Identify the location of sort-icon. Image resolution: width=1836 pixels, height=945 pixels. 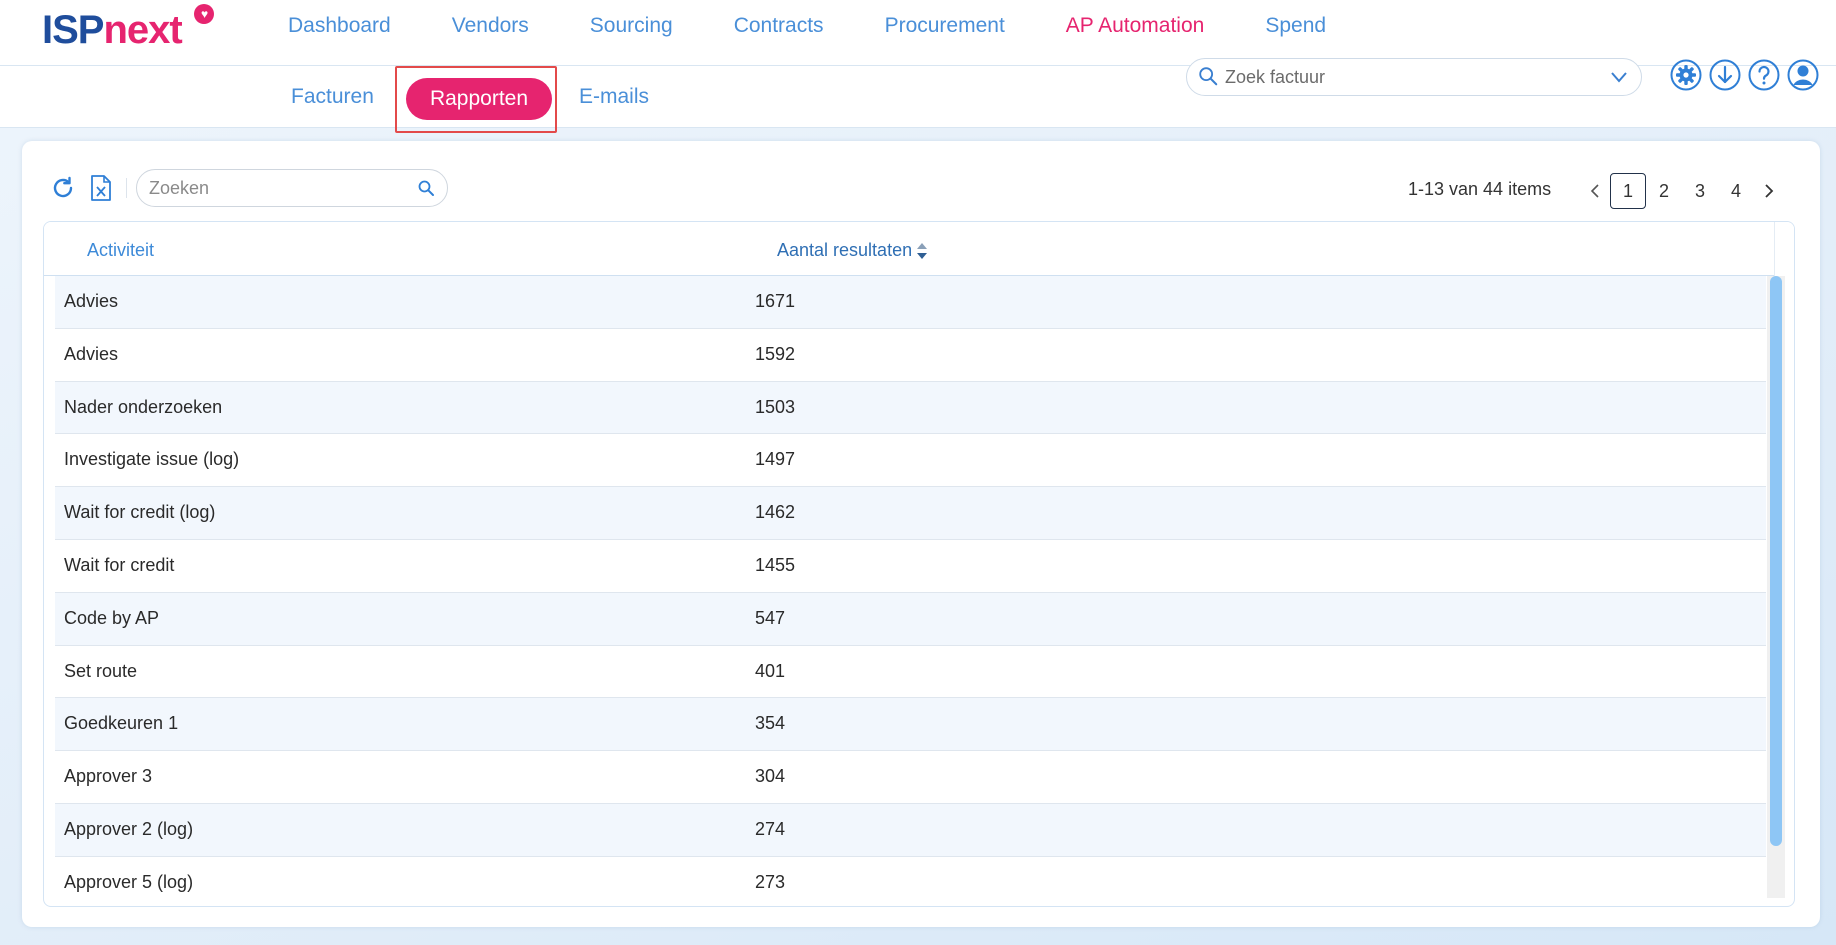
(922, 251).